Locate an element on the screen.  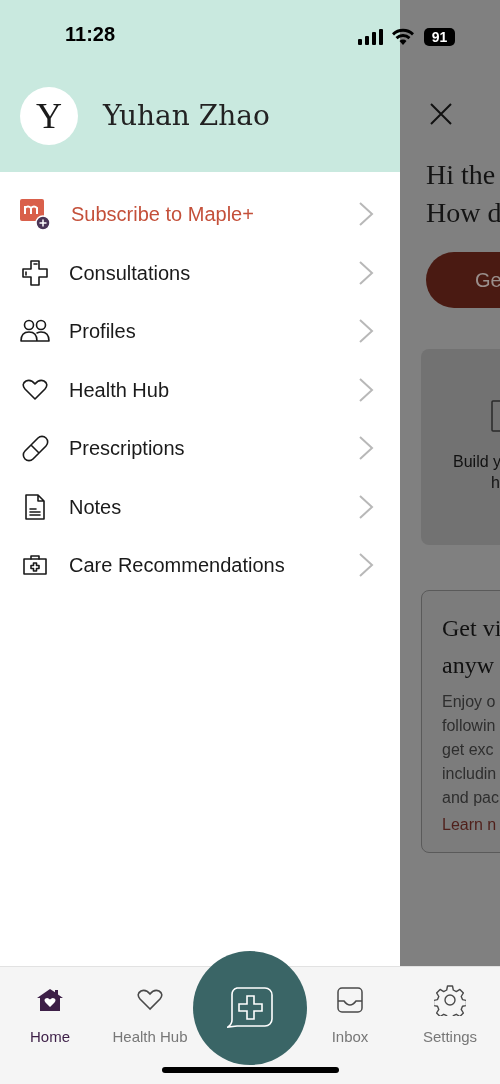
tab-item: Inbox is located at coordinates (350, 1015).